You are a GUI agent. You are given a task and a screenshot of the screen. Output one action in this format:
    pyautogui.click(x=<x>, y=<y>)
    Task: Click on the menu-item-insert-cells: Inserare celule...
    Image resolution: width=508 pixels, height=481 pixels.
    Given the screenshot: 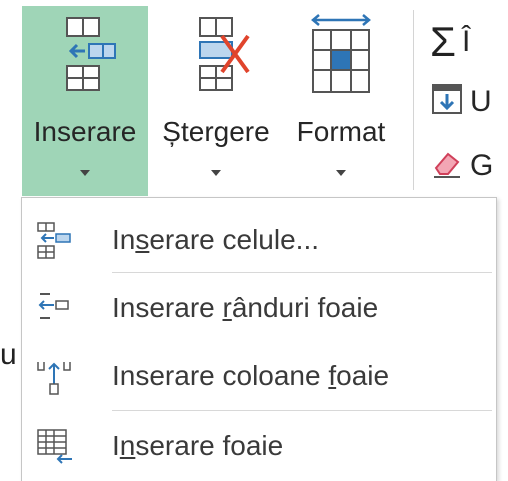 What is the action you would take?
    pyautogui.click(x=259, y=240)
    